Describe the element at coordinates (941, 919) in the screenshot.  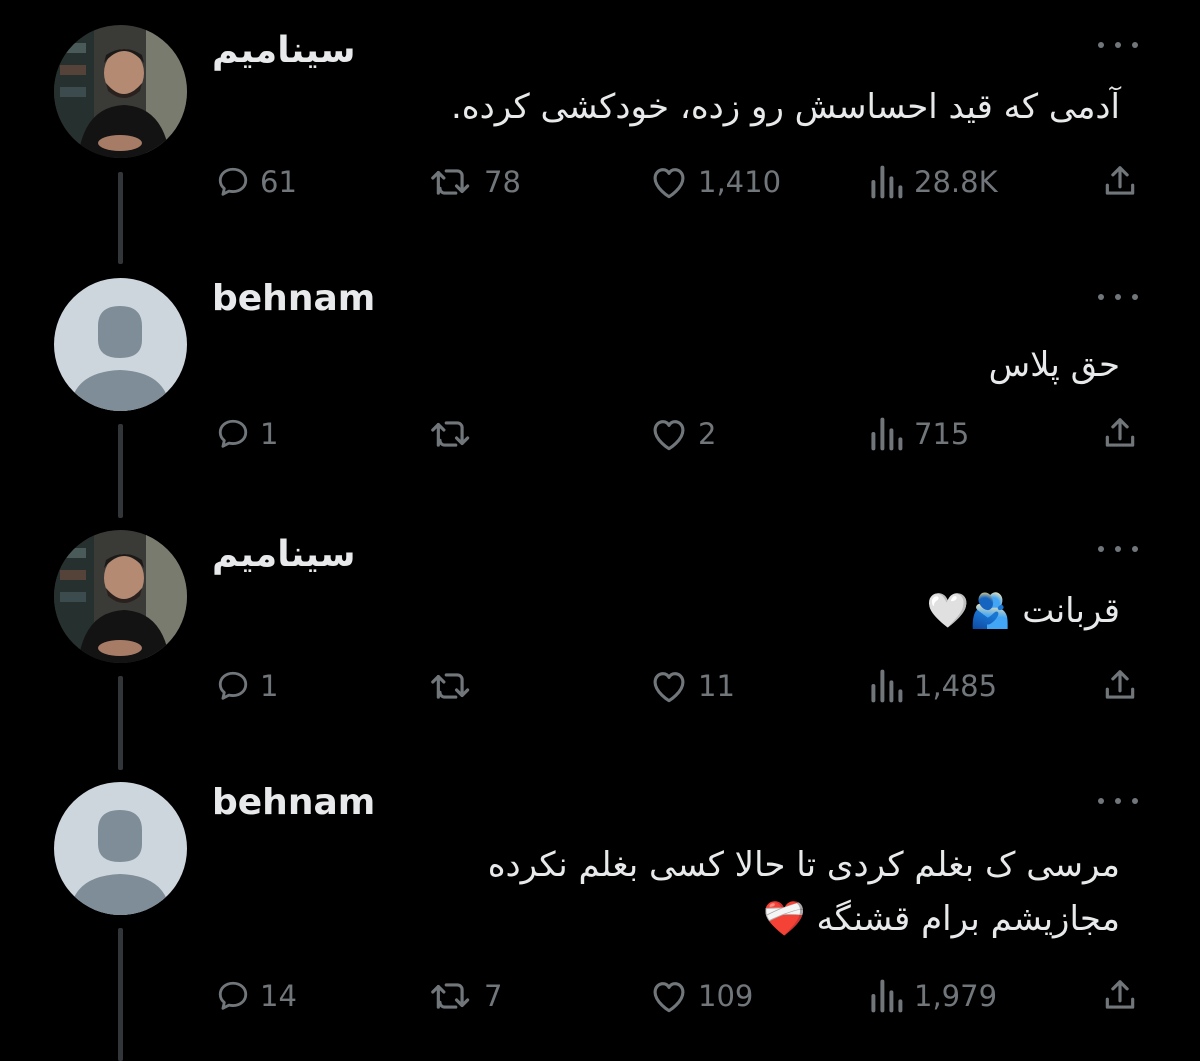
I see `tweet-text-line: مجازیشم برام قشنگه ❤️‍🩹` at that location.